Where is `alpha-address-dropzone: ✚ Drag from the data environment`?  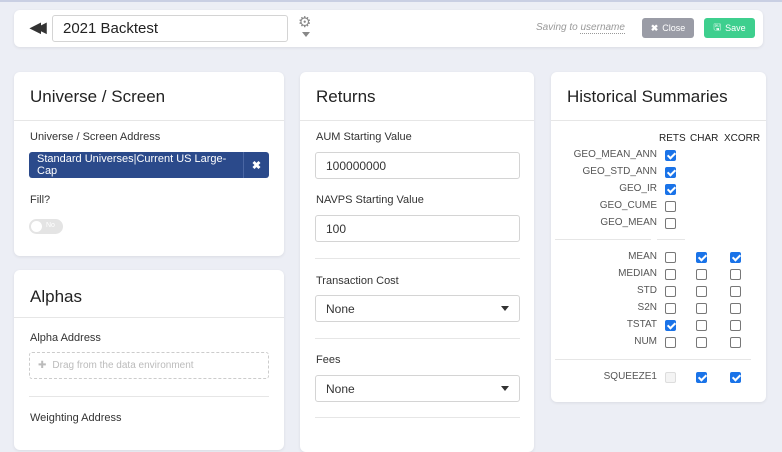 alpha-address-dropzone: ✚ Drag from the data environment is located at coordinates (149, 365).